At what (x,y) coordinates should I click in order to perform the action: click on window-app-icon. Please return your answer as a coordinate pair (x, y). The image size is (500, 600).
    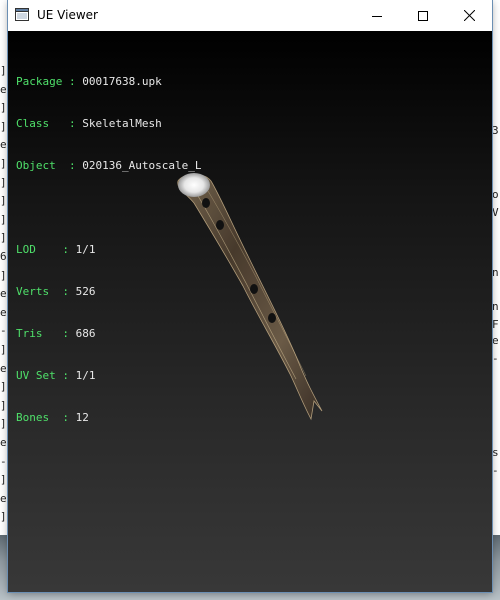
    Looking at the image, I should click on (22, 14).